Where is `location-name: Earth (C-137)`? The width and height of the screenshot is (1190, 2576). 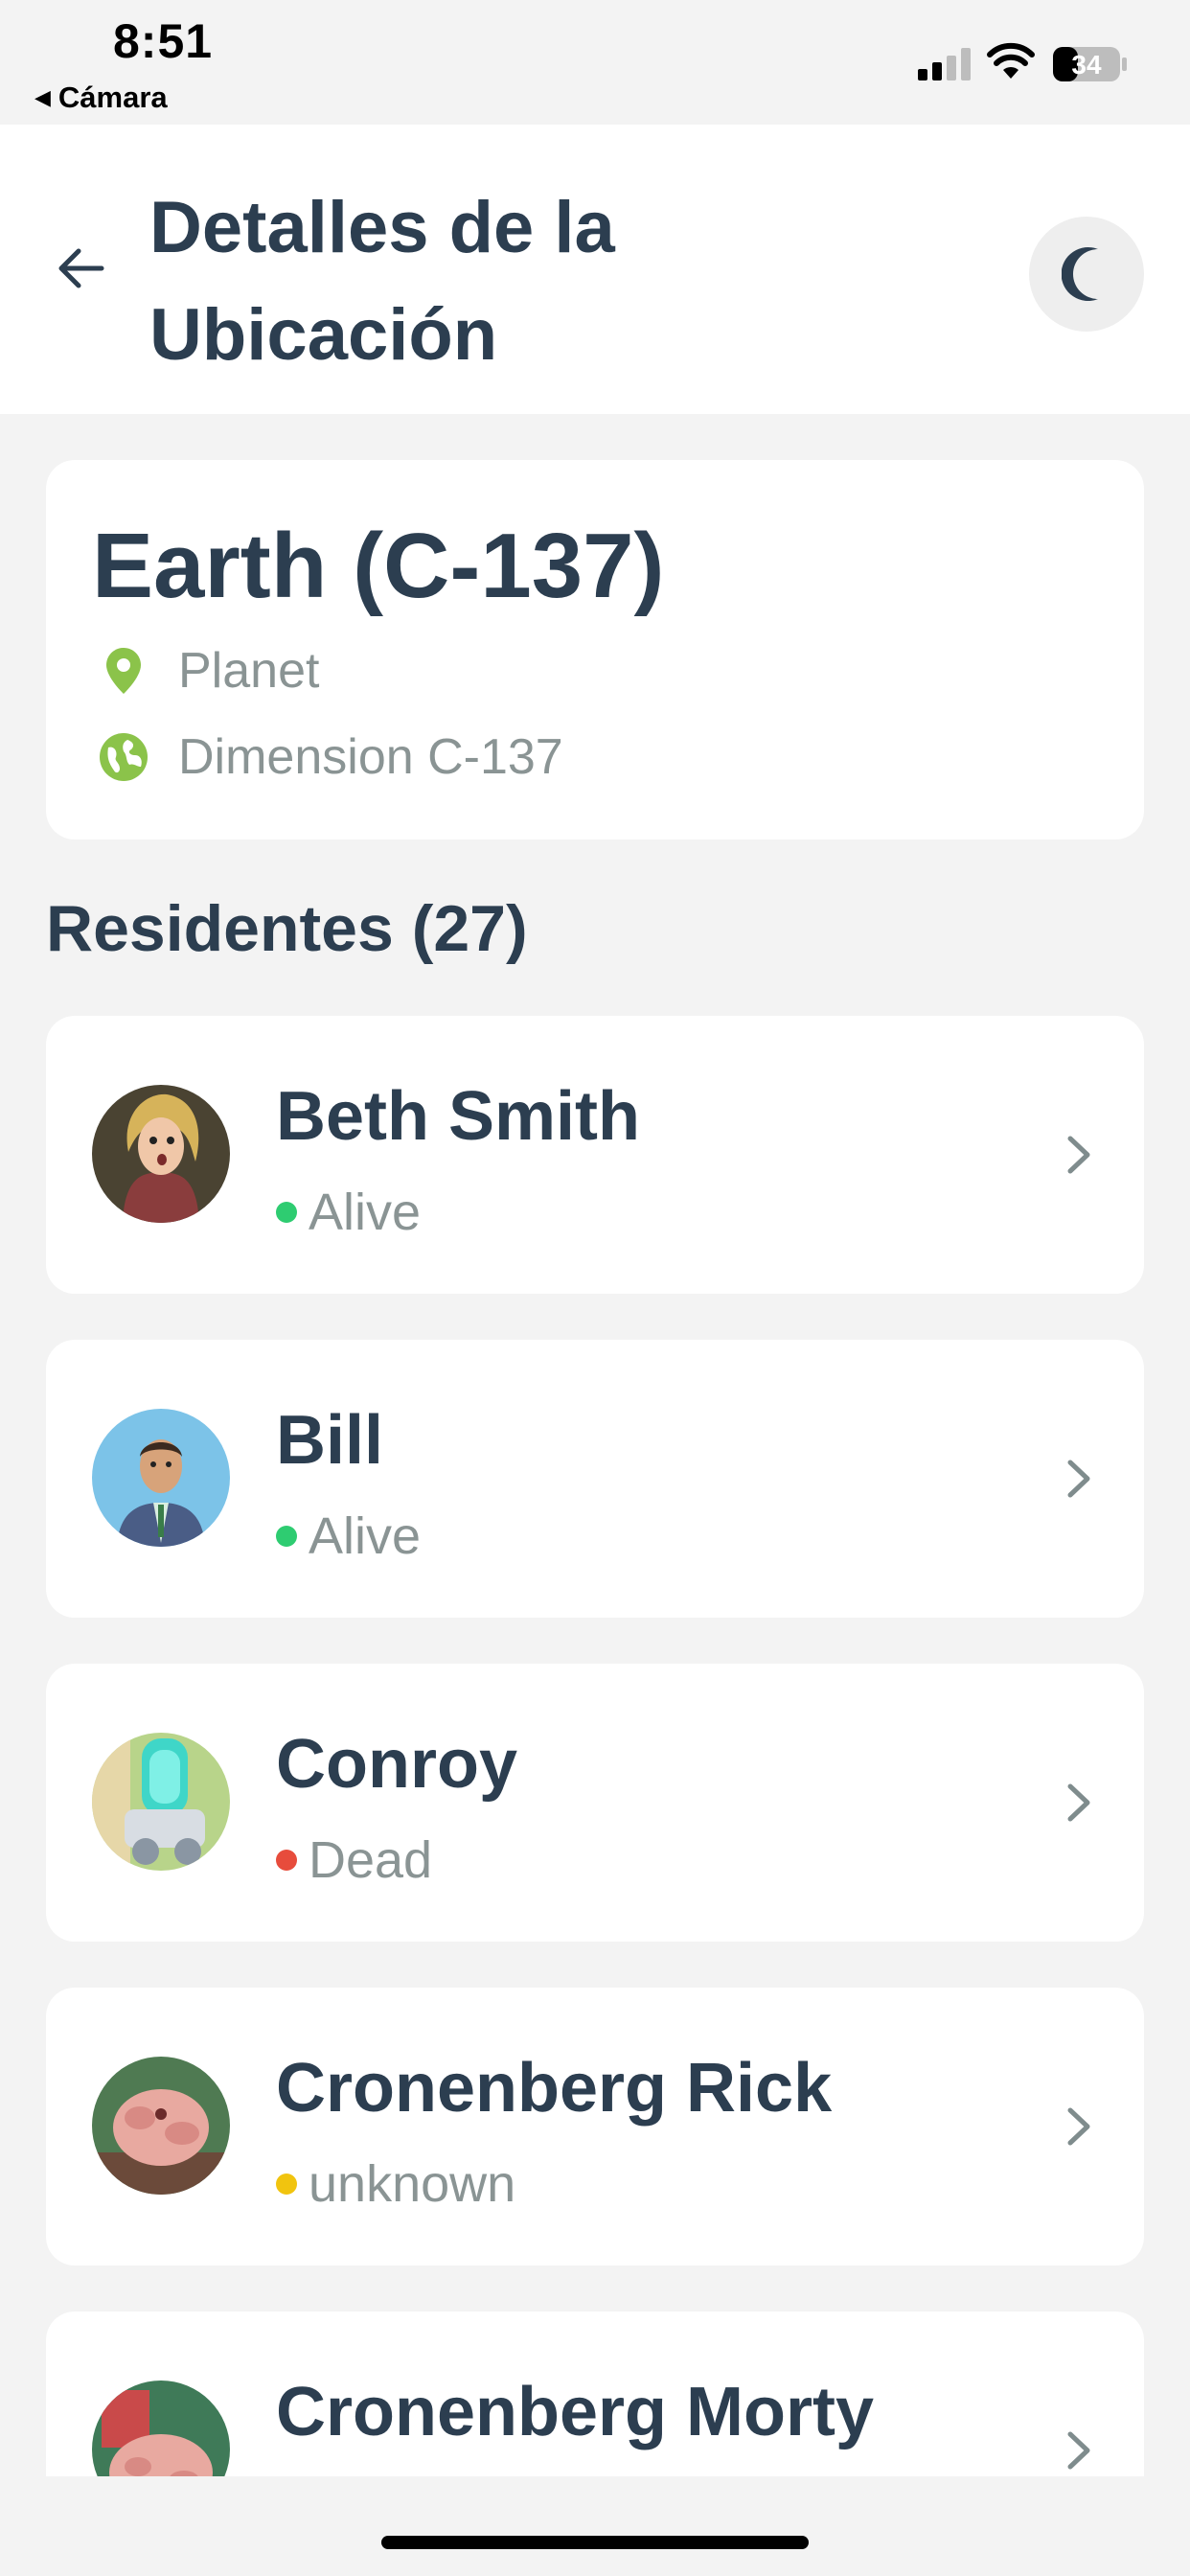
location-name: Earth (C-137) is located at coordinates (379, 566).